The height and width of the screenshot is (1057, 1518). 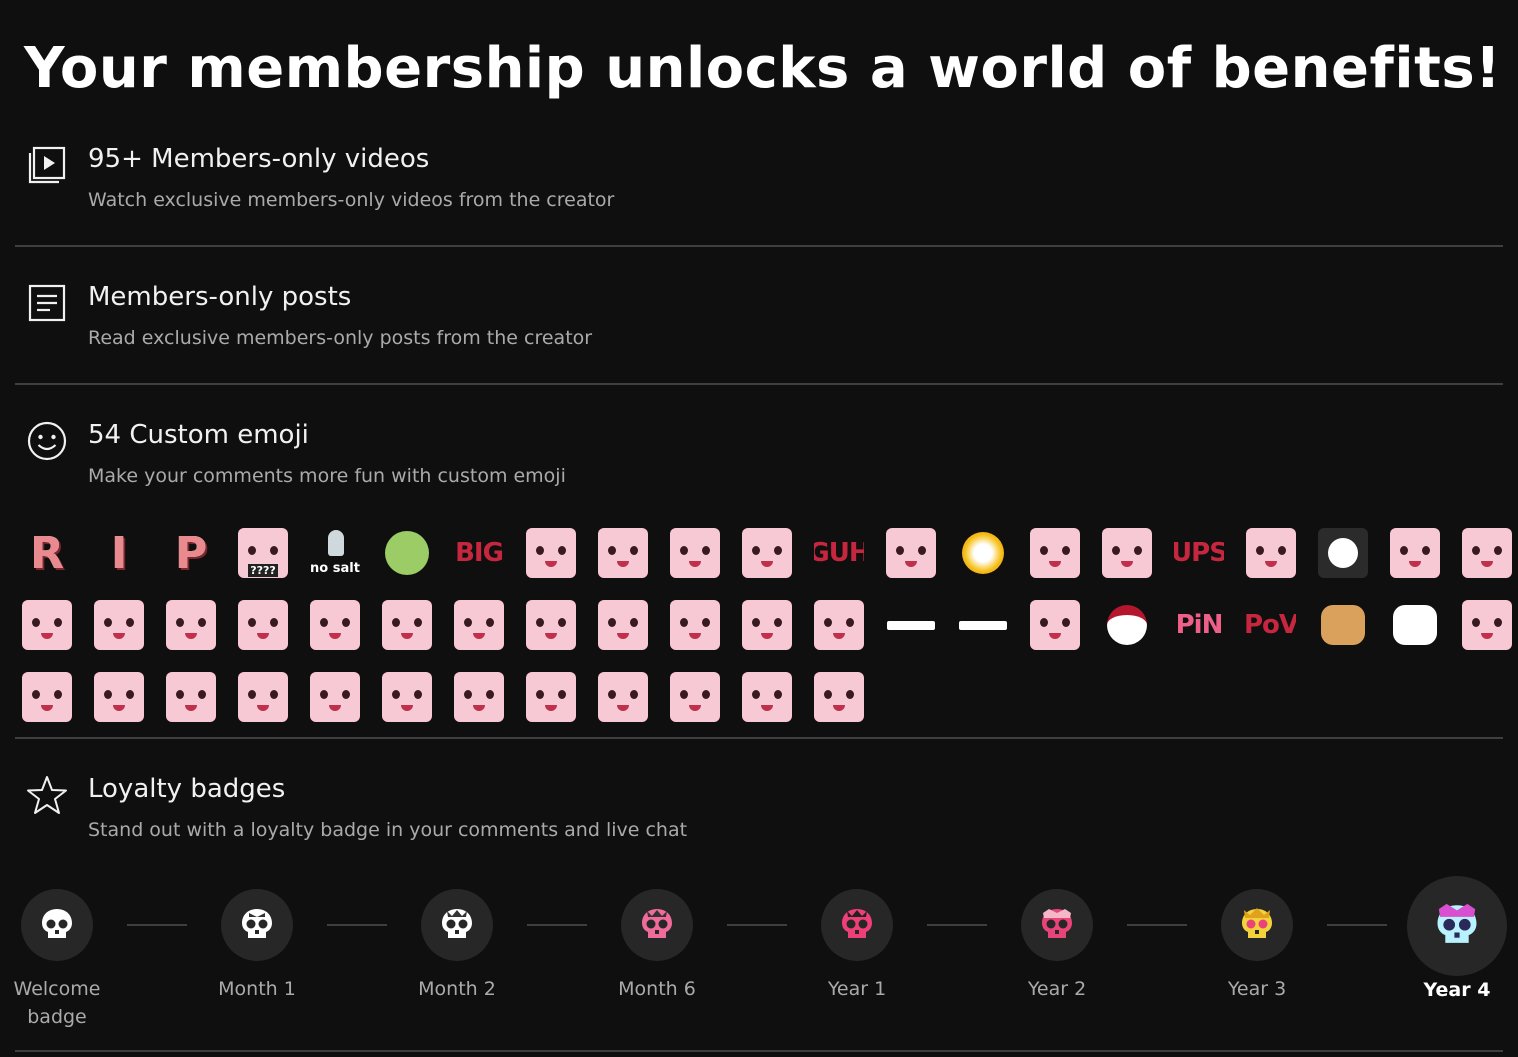 What do you see at coordinates (47, 165) in the screenshot?
I see `video-library-icon` at bounding box center [47, 165].